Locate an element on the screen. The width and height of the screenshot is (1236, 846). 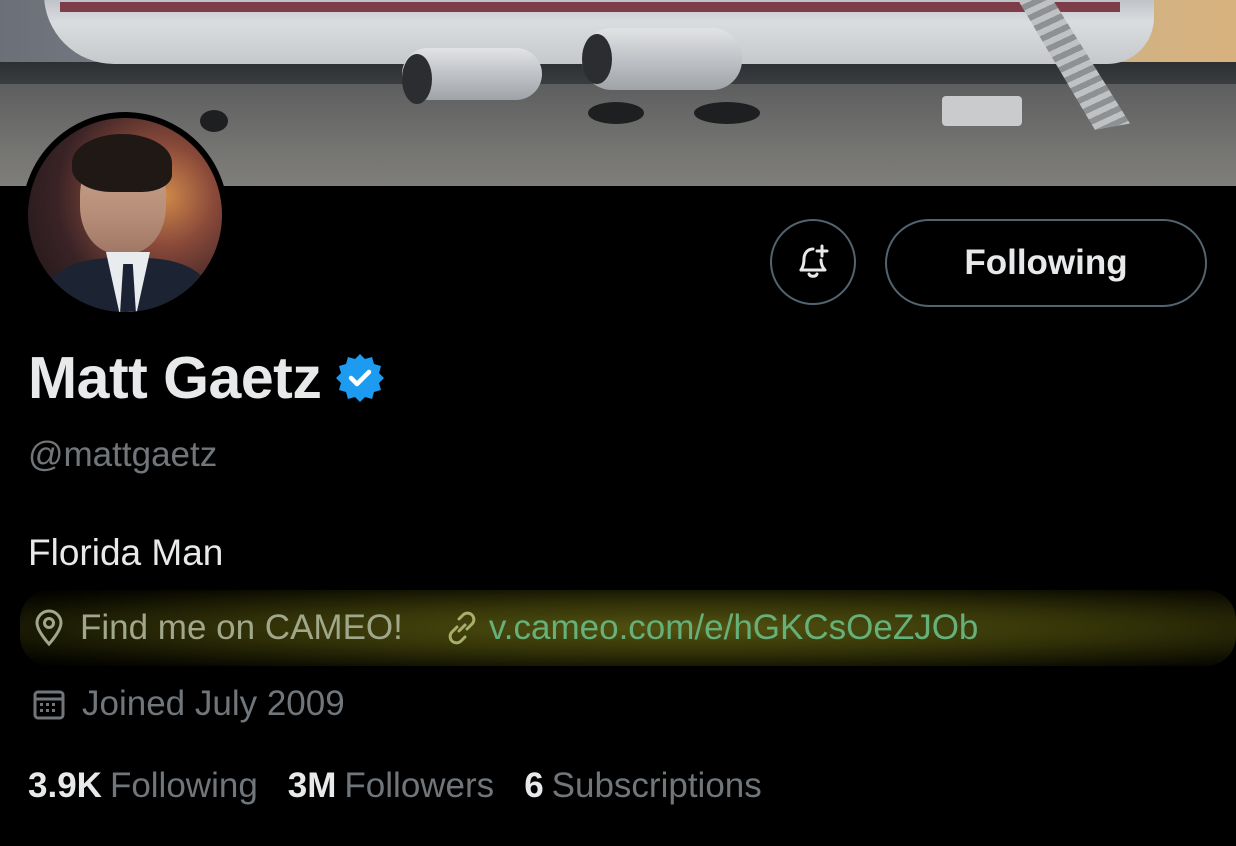
stat-following-label: Following is located at coordinates (183, 785).